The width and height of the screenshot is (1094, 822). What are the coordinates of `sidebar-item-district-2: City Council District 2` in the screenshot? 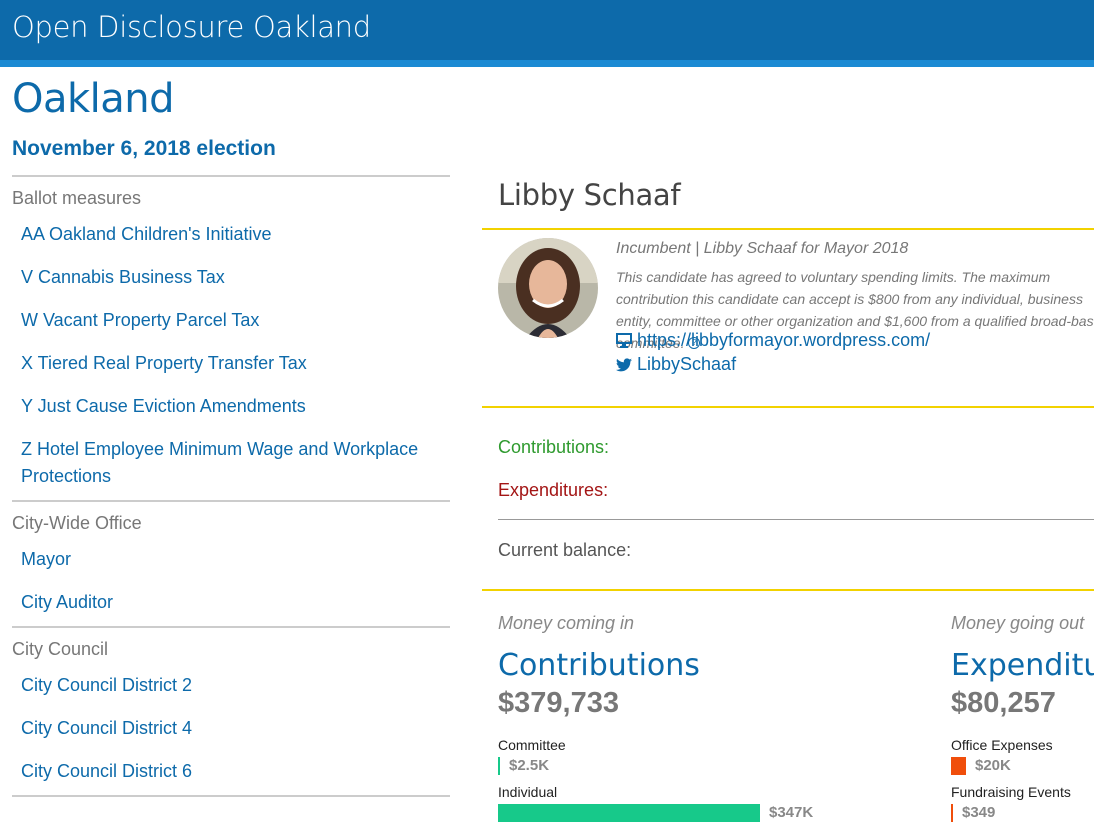 It's located at (231, 687).